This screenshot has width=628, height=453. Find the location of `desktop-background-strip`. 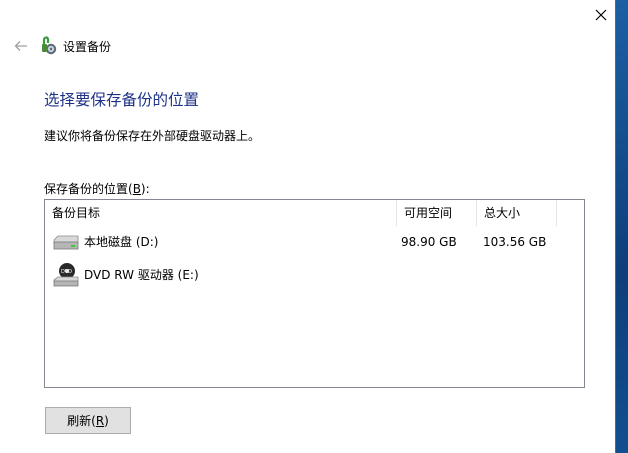

desktop-background-strip is located at coordinates (622, 226).